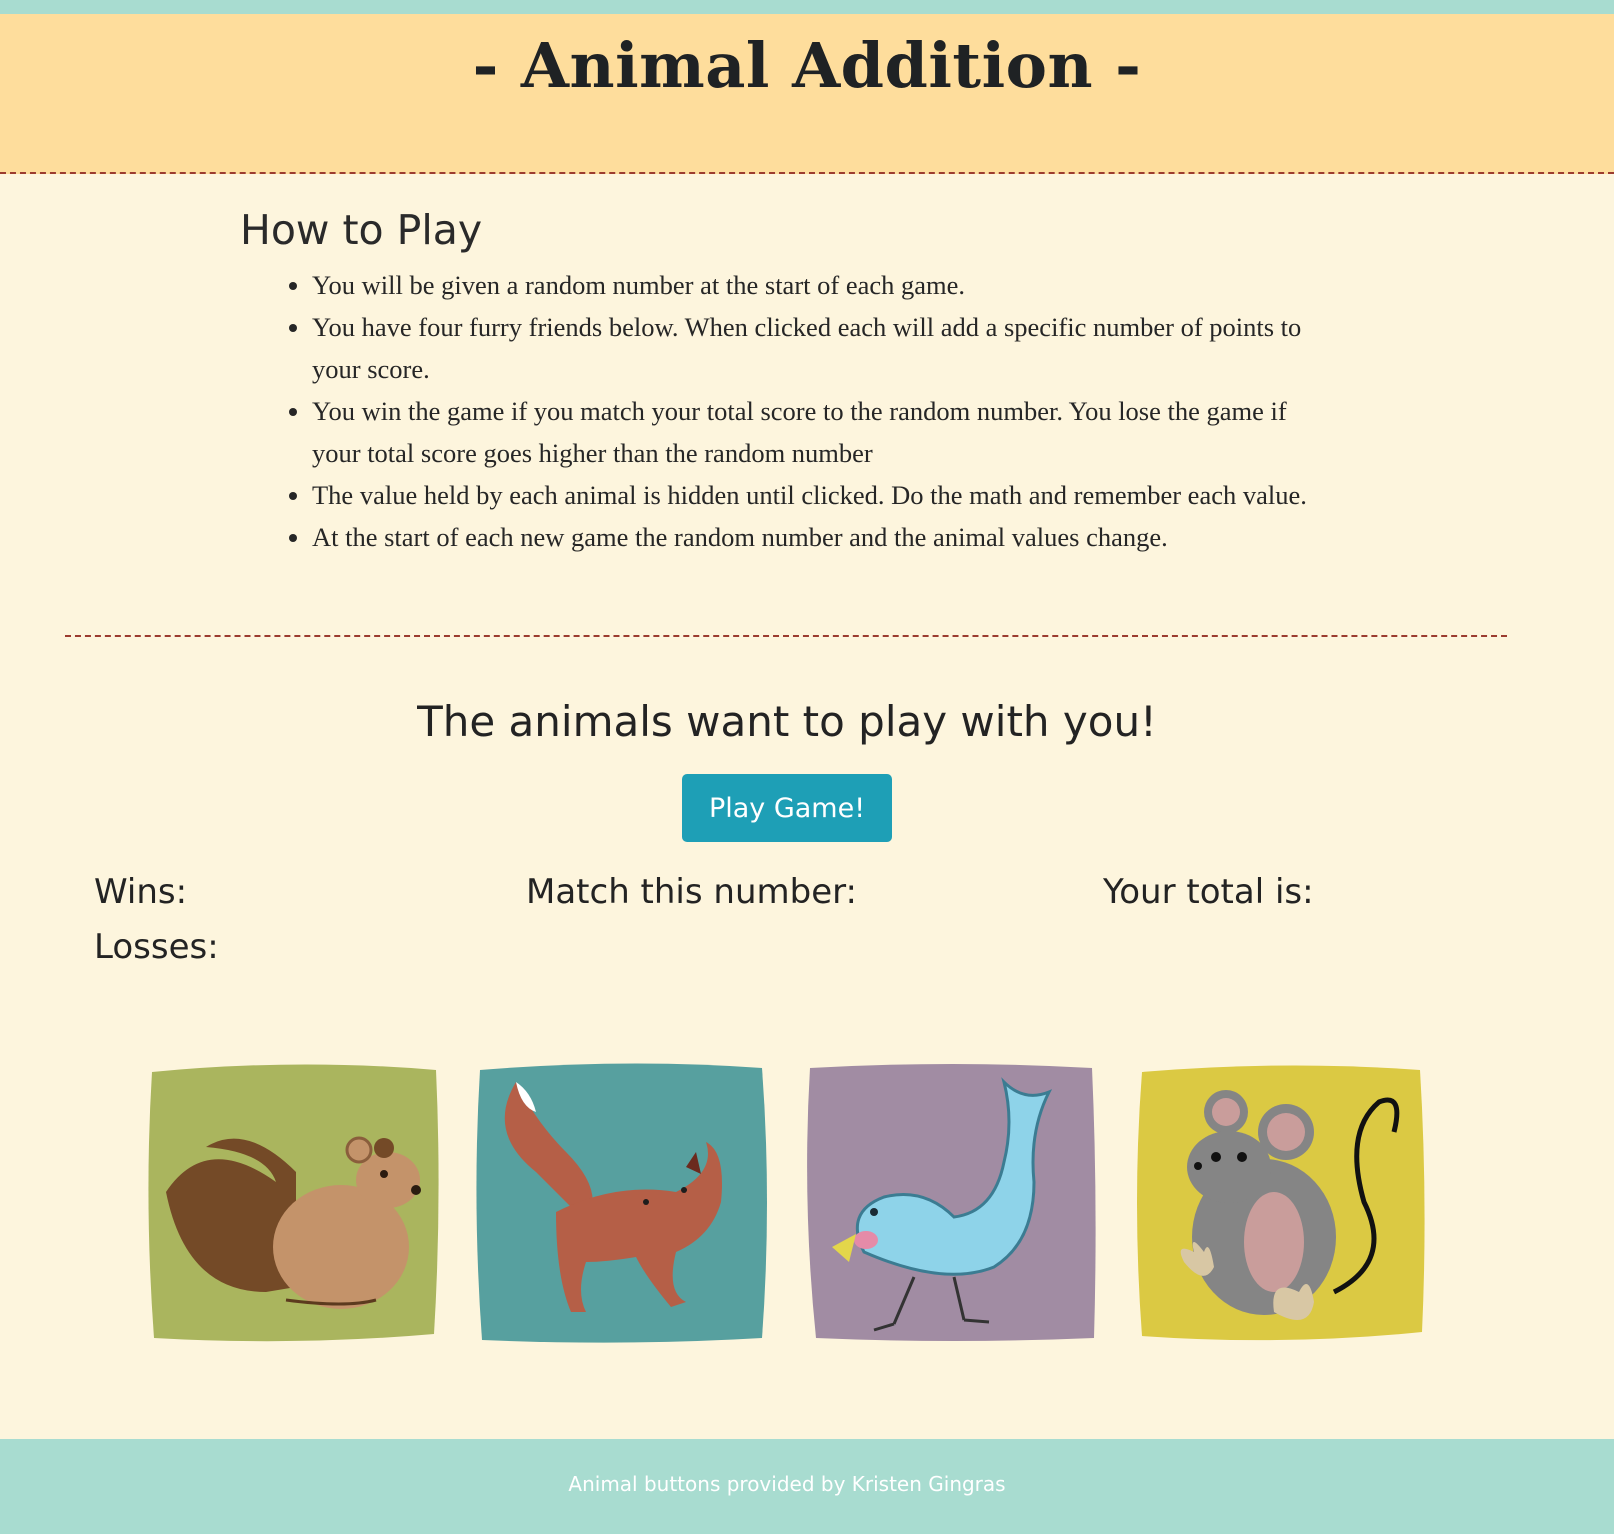 The width and height of the screenshot is (1614, 1534). What do you see at coordinates (156, 947) in the screenshot?
I see `losses-label: Losses:` at bounding box center [156, 947].